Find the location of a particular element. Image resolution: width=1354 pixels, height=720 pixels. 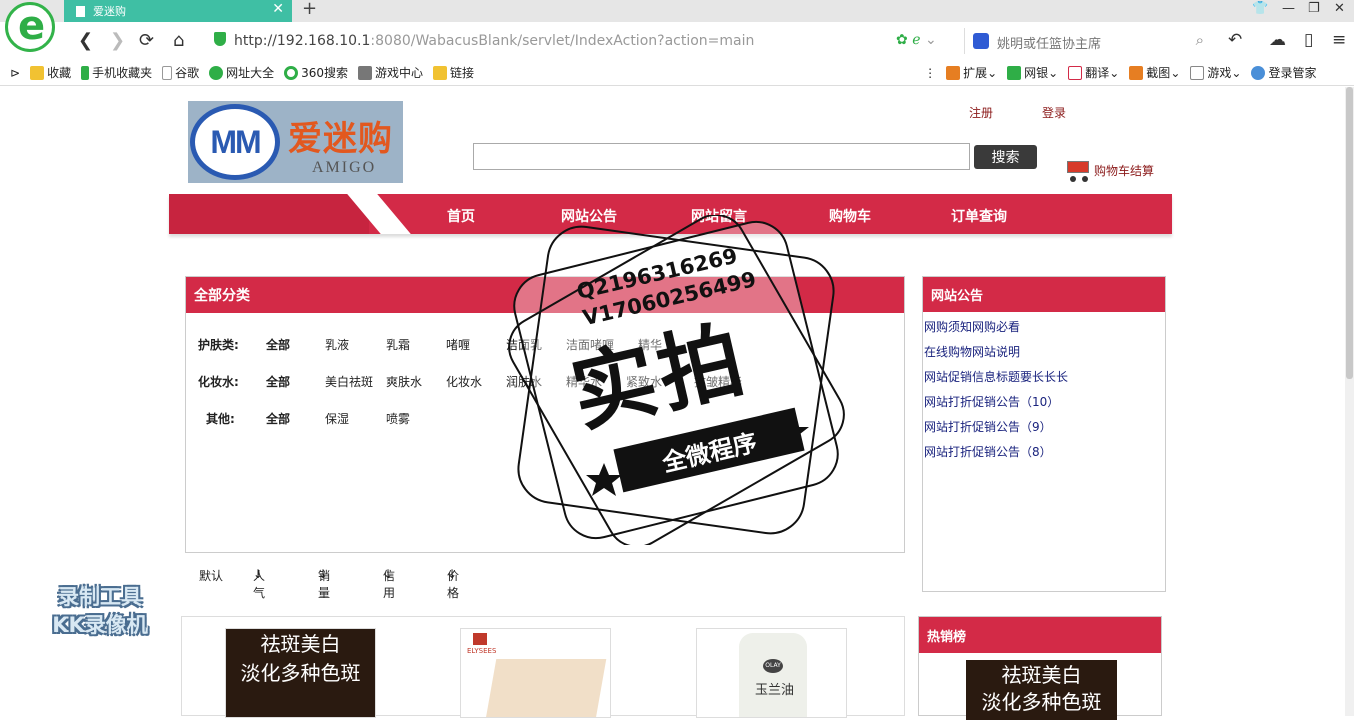

tool-translate: 翻译 ⌄ is located at coordinates (1093, 72).